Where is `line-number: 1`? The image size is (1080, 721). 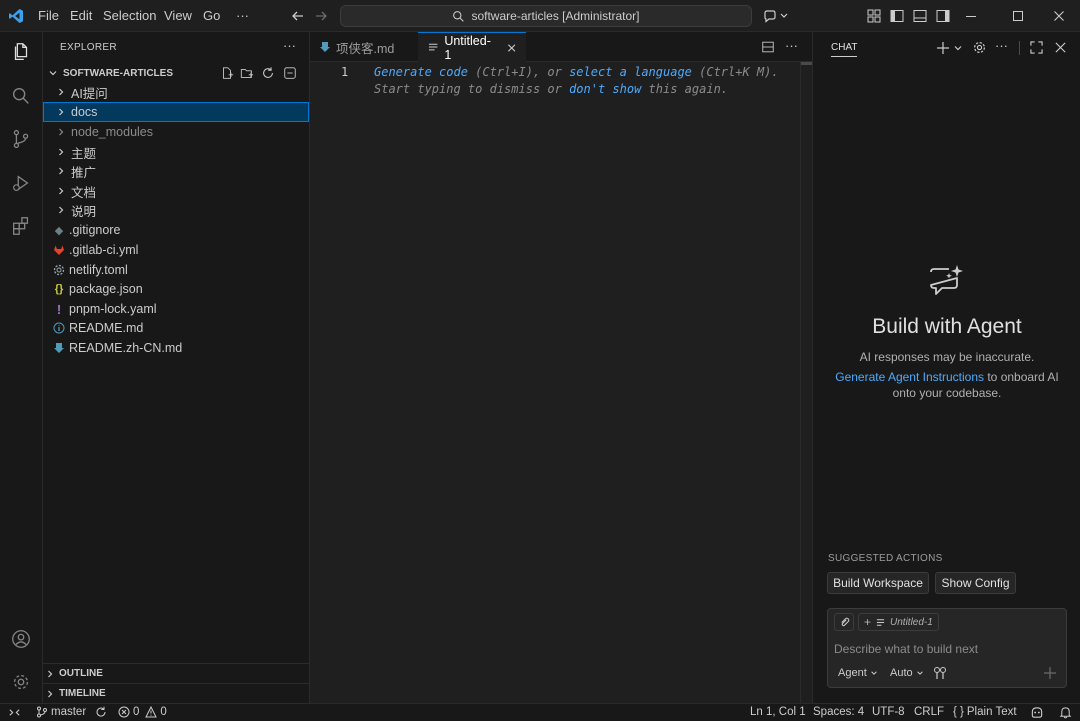 line-number: 1 is located at coordinates (345, 72).